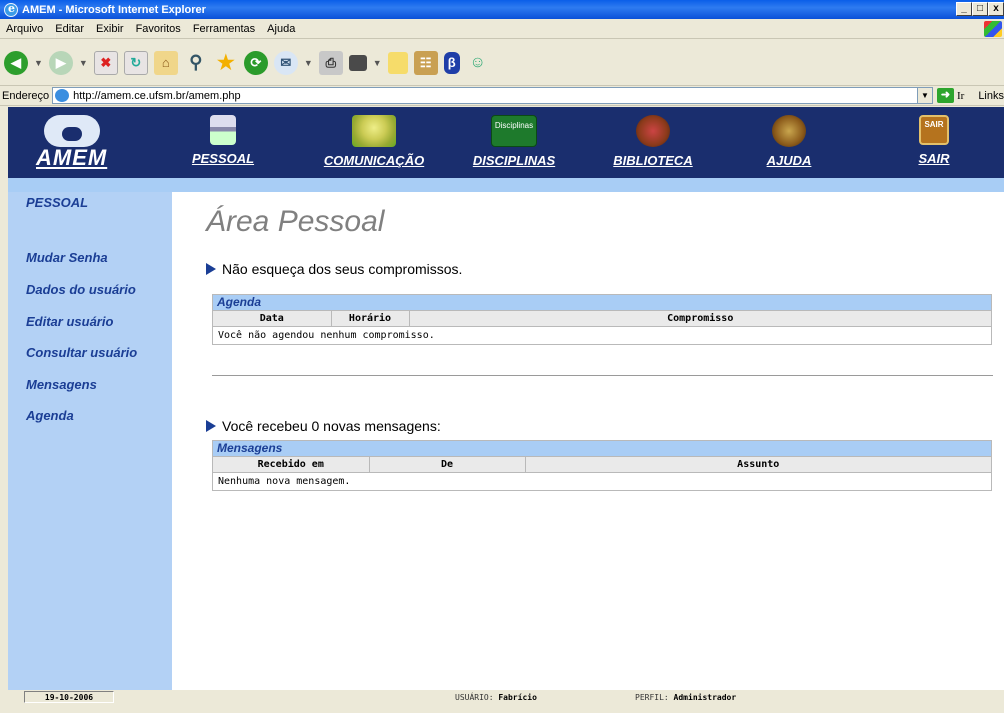 The width and height of the screenshot is (1004, 713). What do you see at coordinates (69, 321) in the screenshot?
I see `sidebar-item-editar-usuario: Editar usuário` at bounding box center [69, 321].